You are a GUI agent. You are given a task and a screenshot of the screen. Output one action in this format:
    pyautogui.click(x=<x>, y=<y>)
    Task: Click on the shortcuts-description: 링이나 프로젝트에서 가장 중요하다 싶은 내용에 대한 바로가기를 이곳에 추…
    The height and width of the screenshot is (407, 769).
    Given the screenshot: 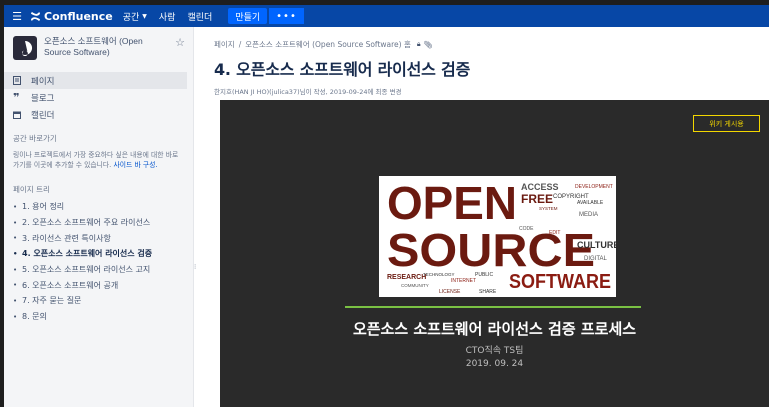 What is the action you would take?
    pyautogui.click(x=98, y=157)
    